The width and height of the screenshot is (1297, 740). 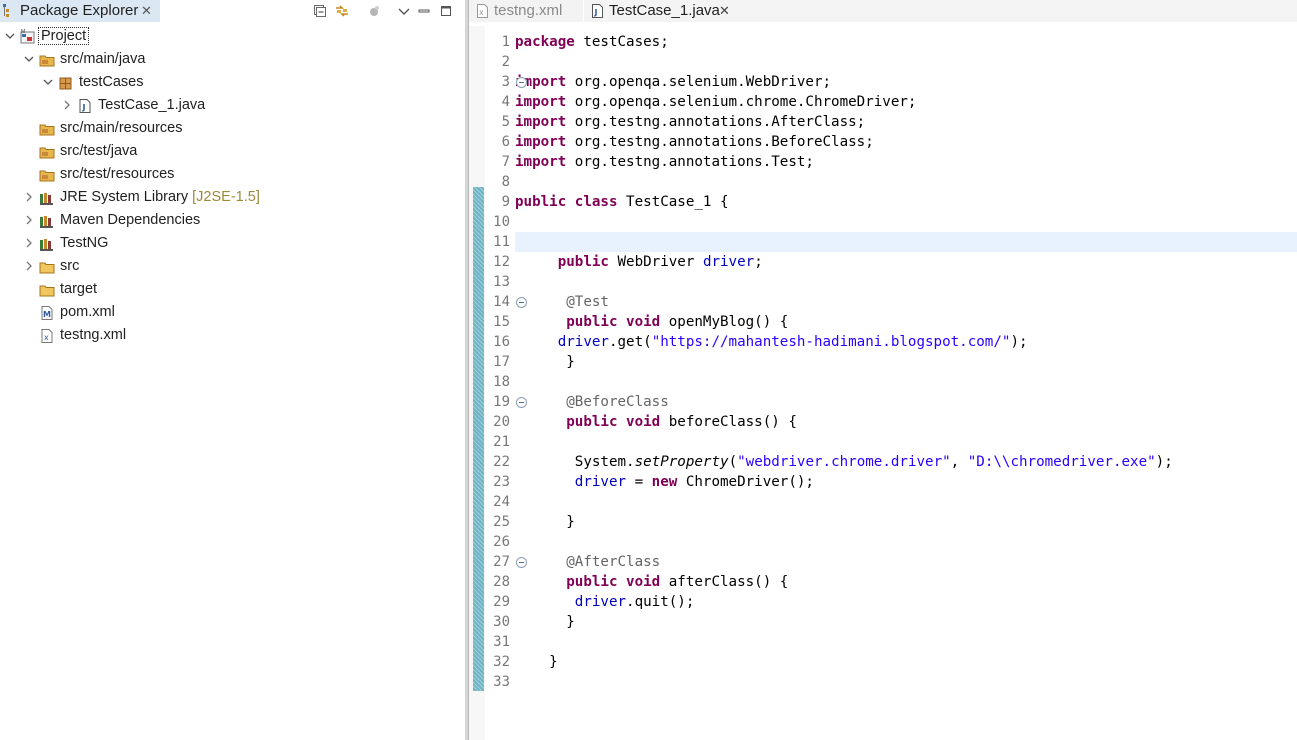 I want to click on package-explorer-title: Package Explorer, so click(x=79, y=10).